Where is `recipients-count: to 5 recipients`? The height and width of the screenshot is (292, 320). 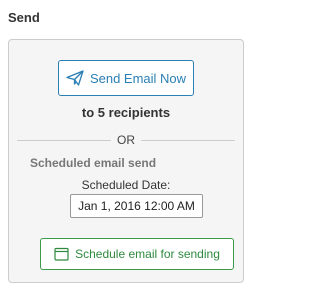
recipients-count: to 5 recipients is located at coordinates (126, 112).